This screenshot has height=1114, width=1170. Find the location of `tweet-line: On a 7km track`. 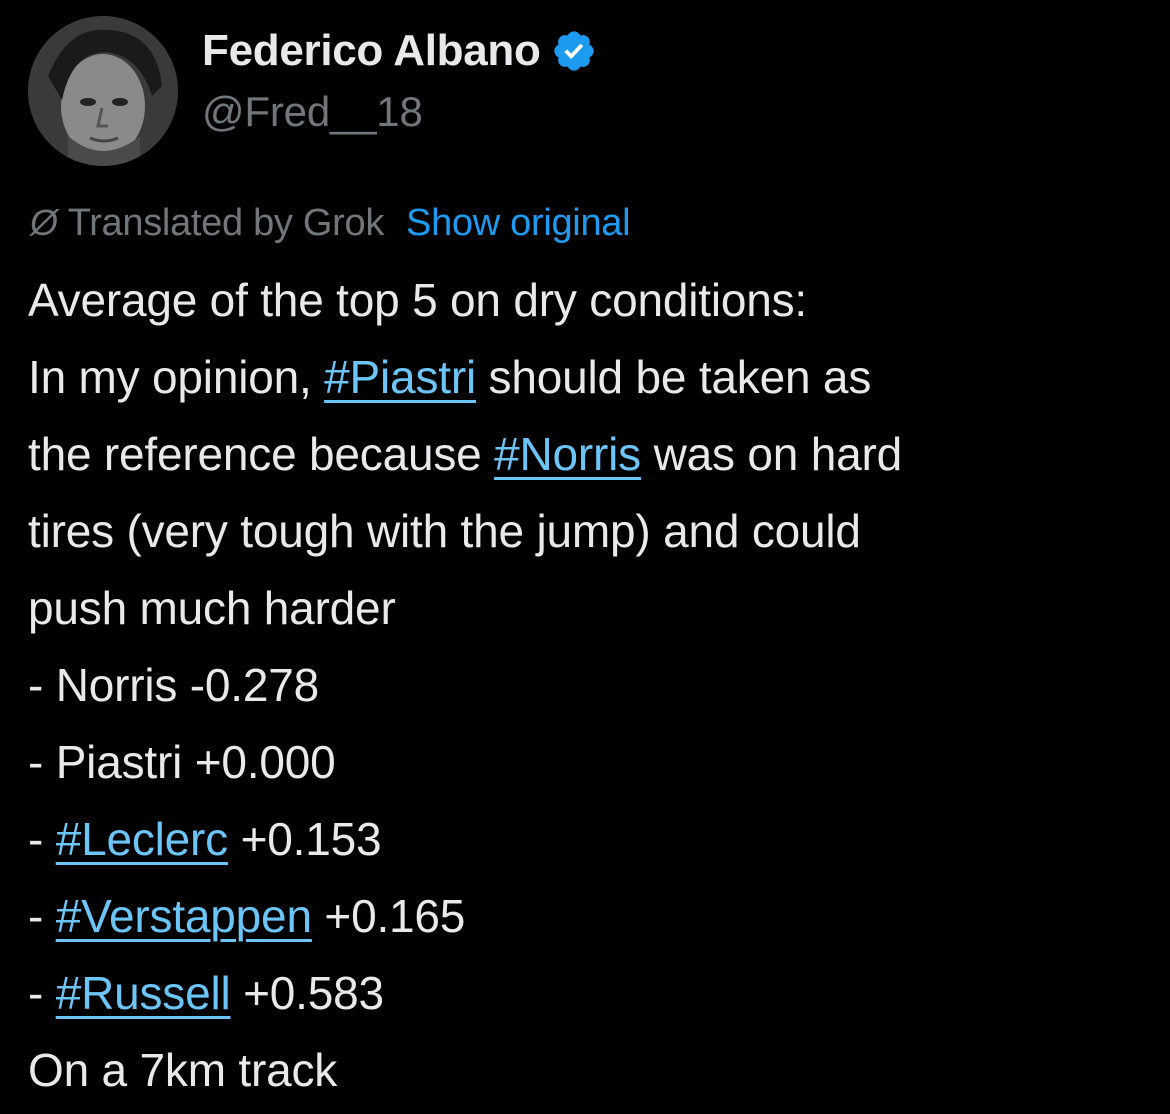

tweet-line: On a 7km track is located at coordinates (588, 1070).